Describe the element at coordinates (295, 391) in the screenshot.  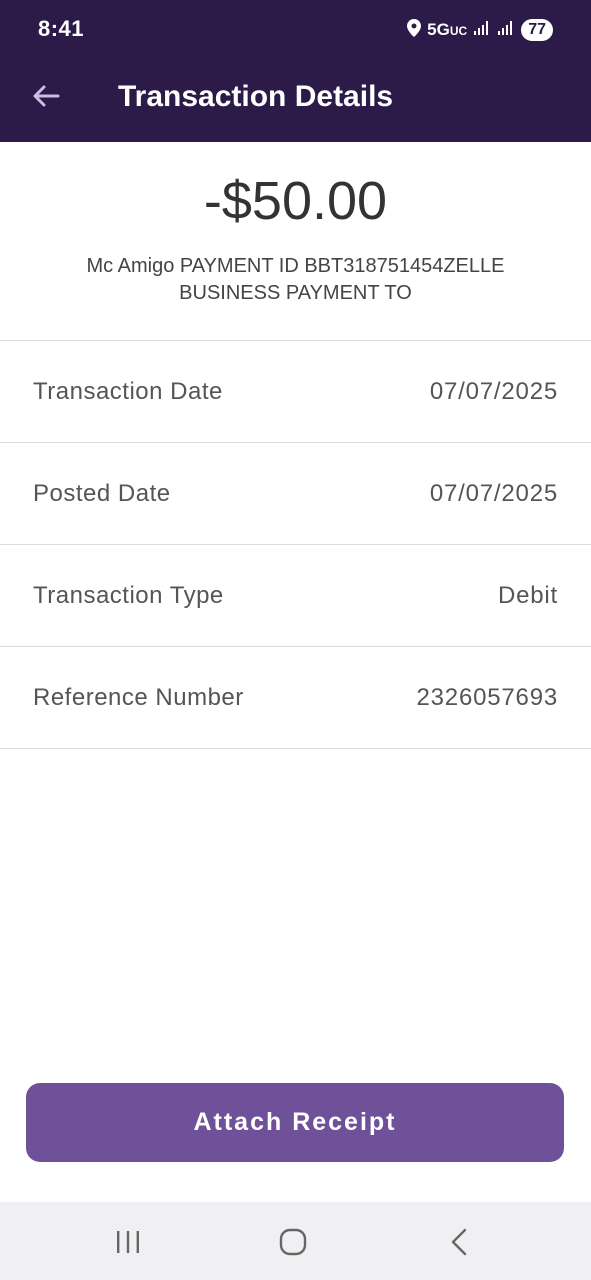
I see `detail-row-transaction-date: Transaction Date 07/07/2025` at that location.